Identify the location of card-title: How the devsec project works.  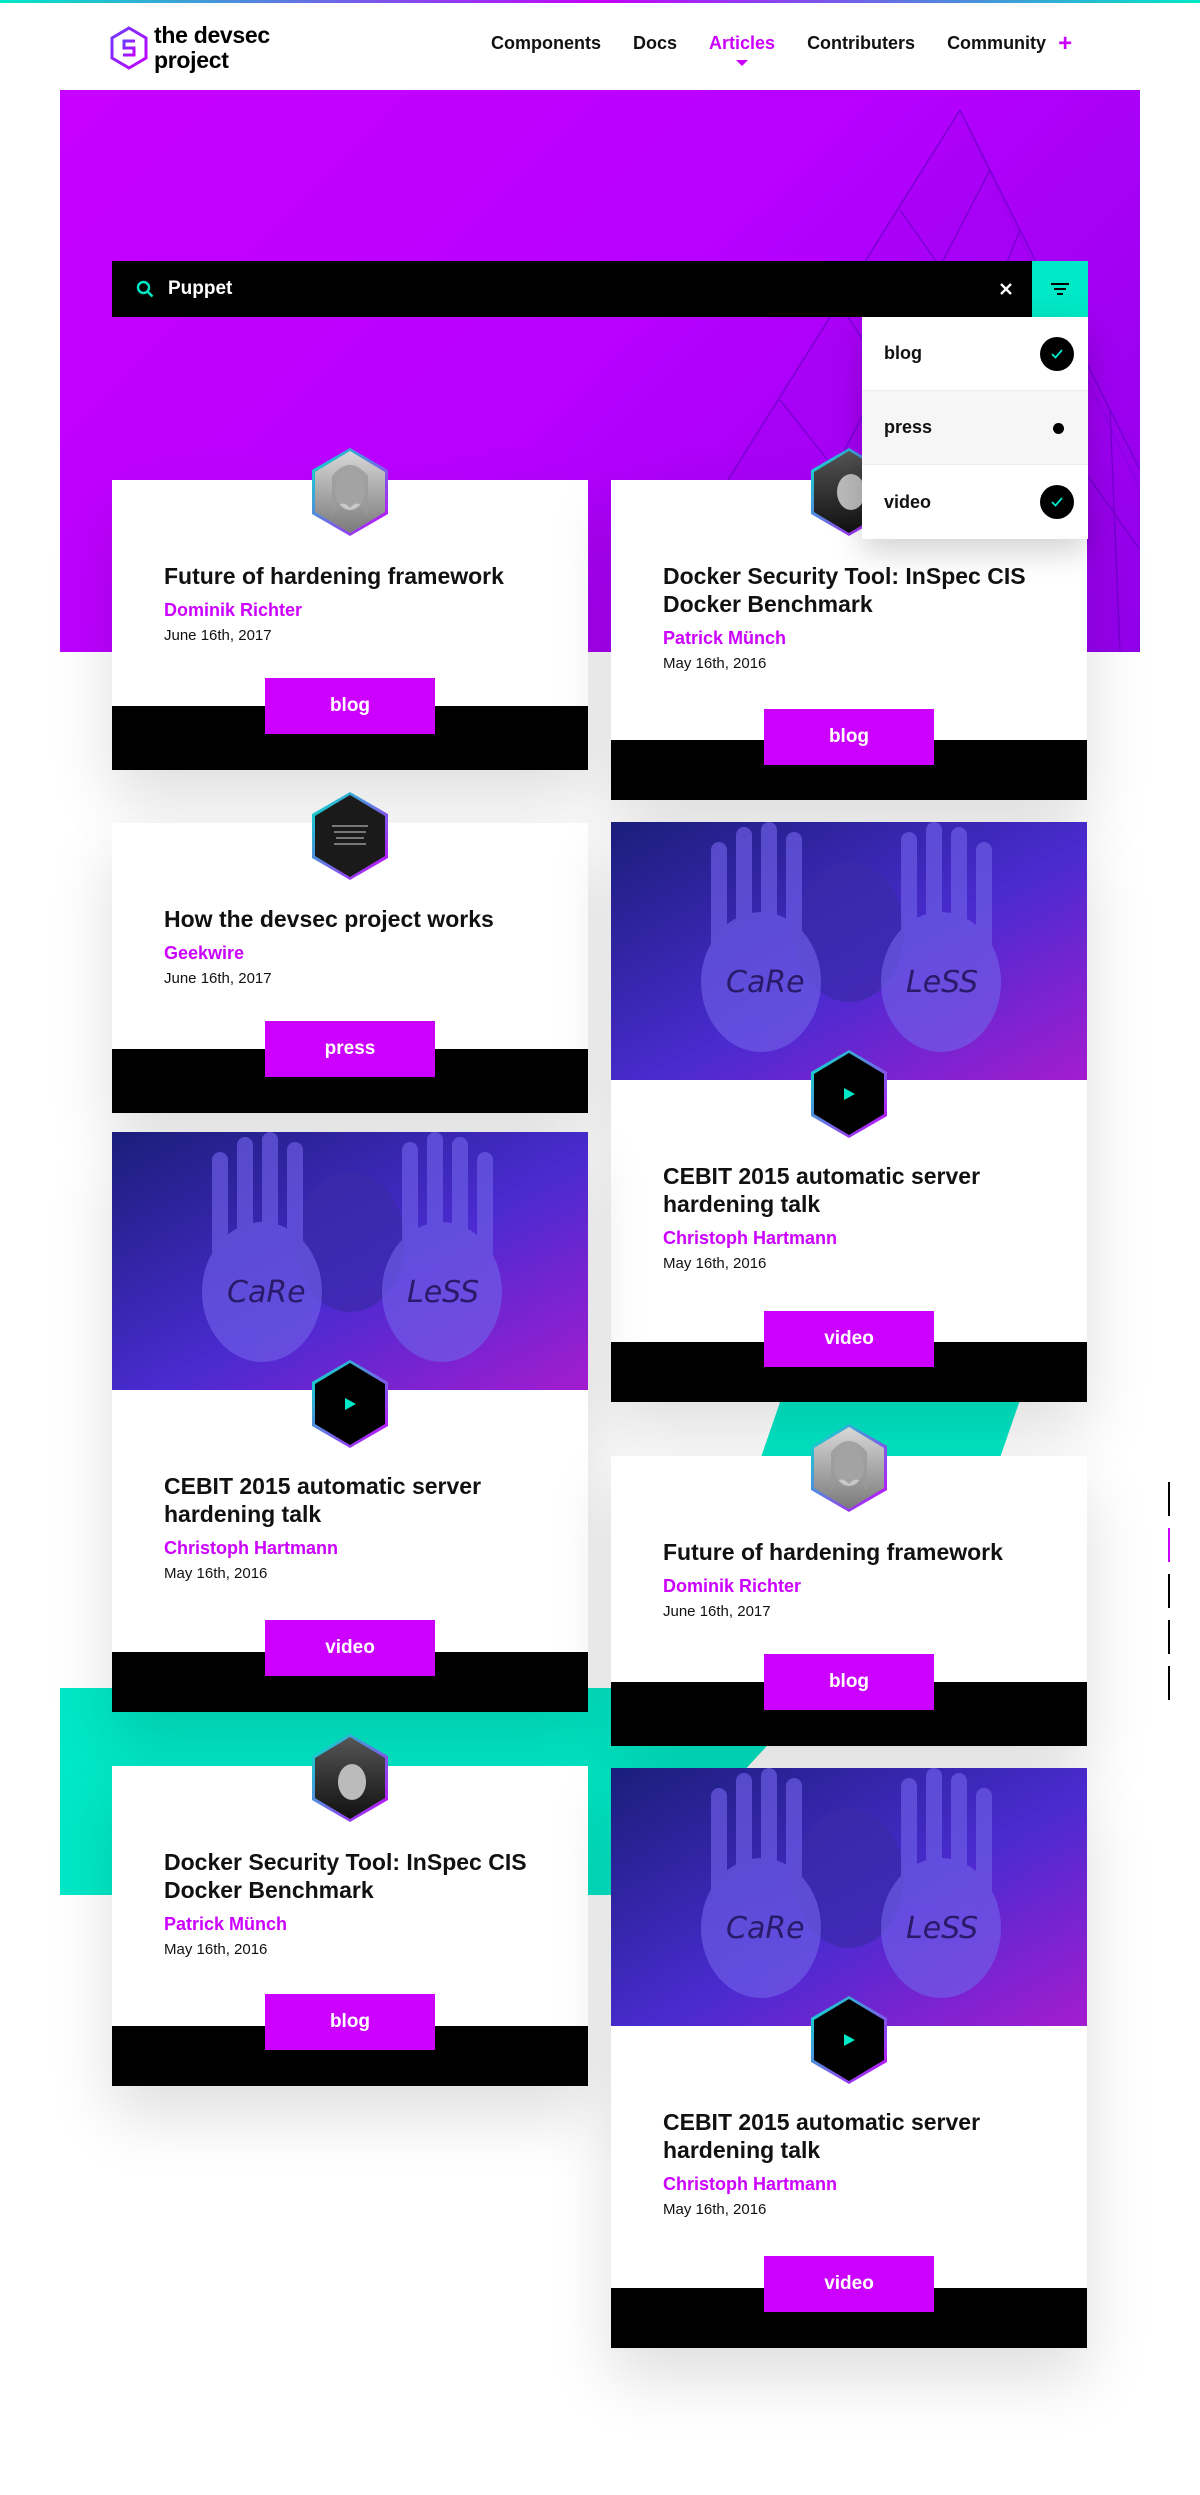
(350, 919).